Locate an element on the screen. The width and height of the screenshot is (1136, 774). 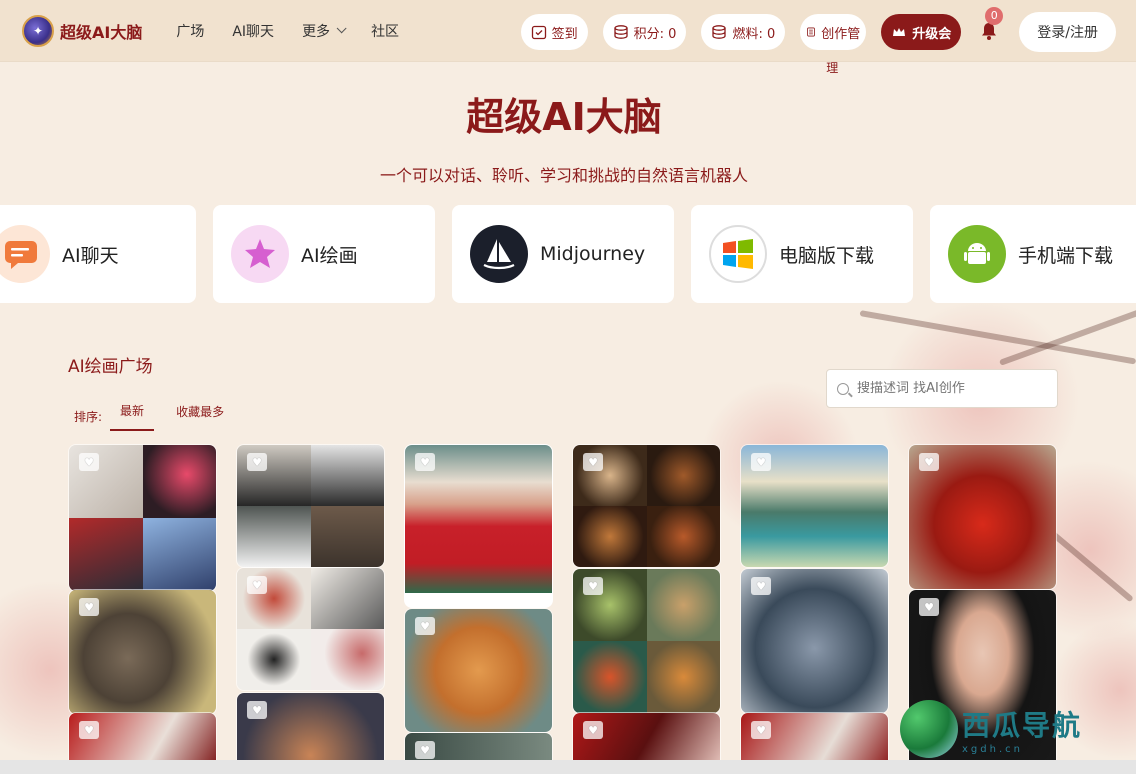
hero-subtitle: 一个可以对话、聆听、学习和挑战的自然语言机器人 is located at coordinates (563, 175).